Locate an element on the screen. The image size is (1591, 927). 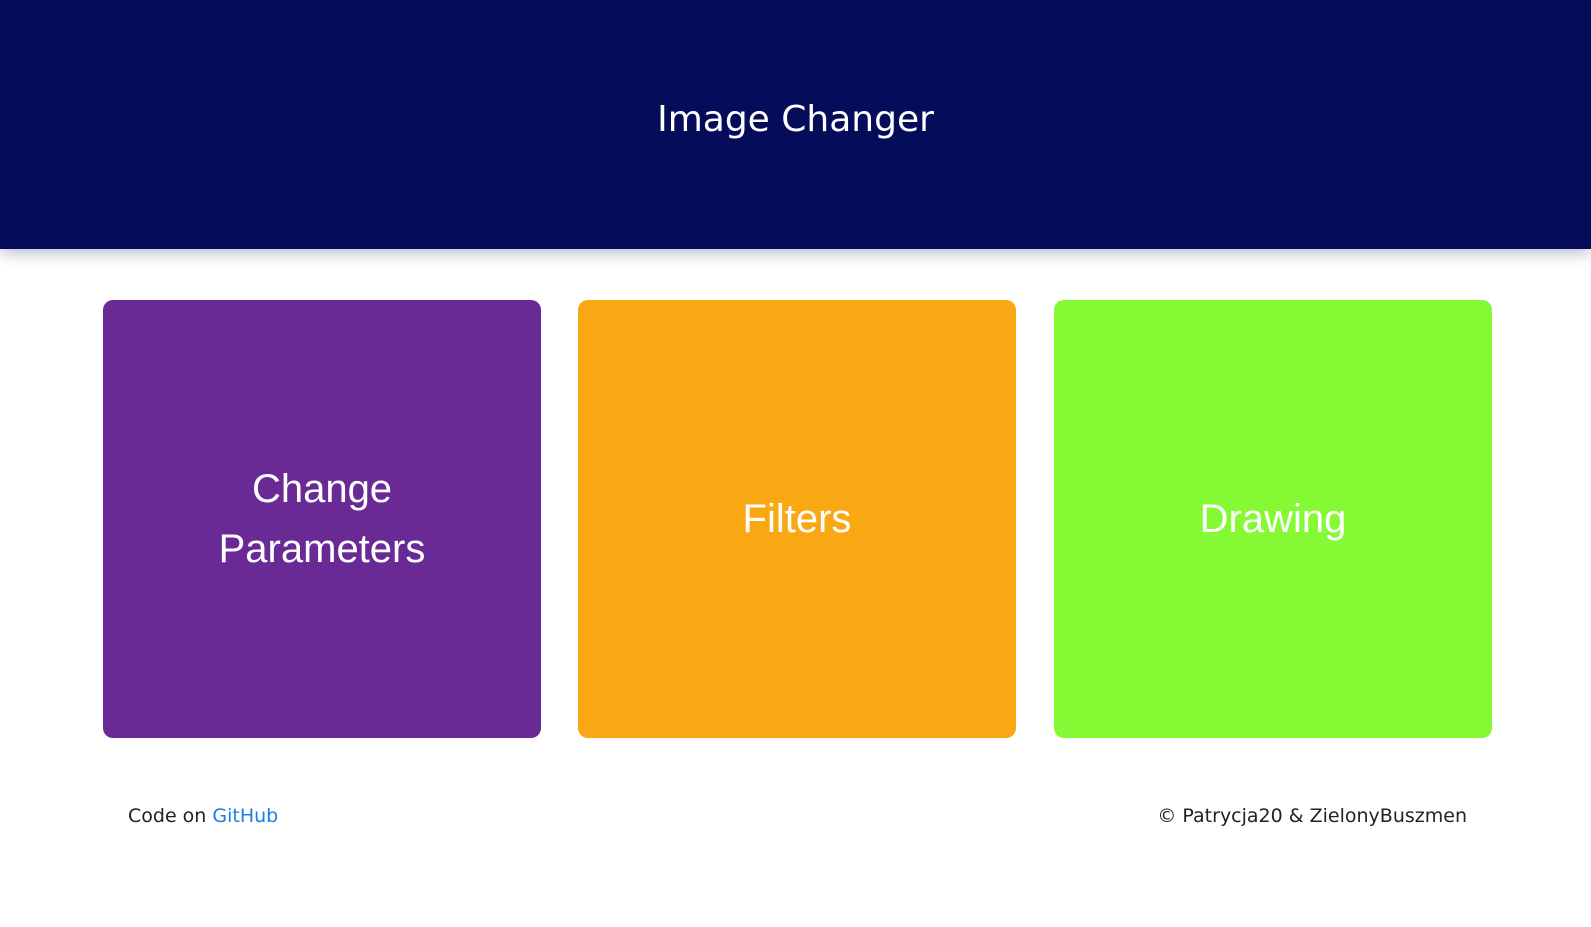
filters-label: Filters is located at coordinates (797, 519).